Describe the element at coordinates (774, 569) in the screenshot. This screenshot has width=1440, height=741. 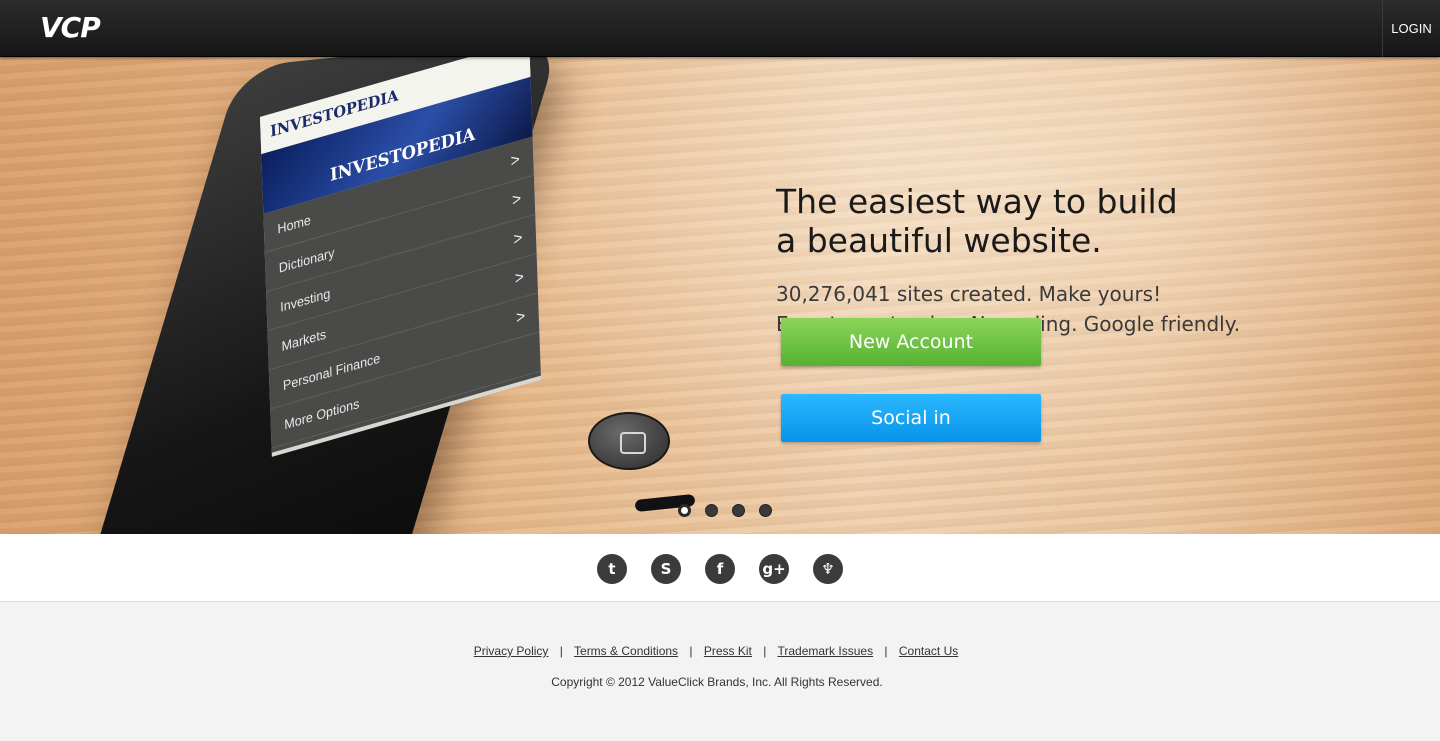
I see `google-plus-icon: g+` at that location.